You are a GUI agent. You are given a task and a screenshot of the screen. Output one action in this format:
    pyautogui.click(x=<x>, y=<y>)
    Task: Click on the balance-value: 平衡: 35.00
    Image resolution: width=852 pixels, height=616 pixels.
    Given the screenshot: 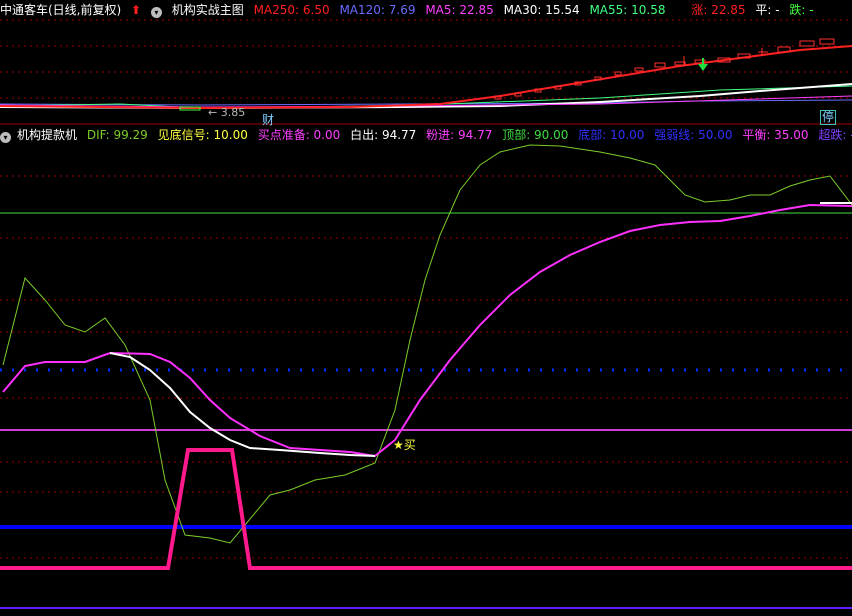 What is the action you would take?
    pyautogui.click(x=775, y=135)
    